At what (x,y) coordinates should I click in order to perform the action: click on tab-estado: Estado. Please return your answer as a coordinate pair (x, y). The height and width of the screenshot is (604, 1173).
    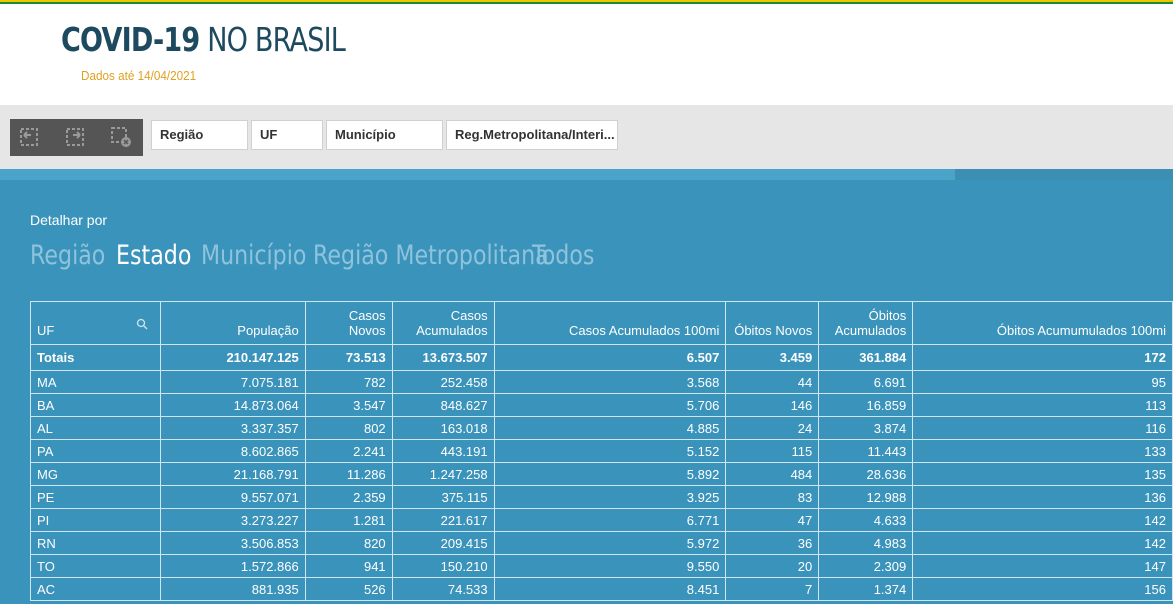
    Looking at the image, I should click on (153, 255).